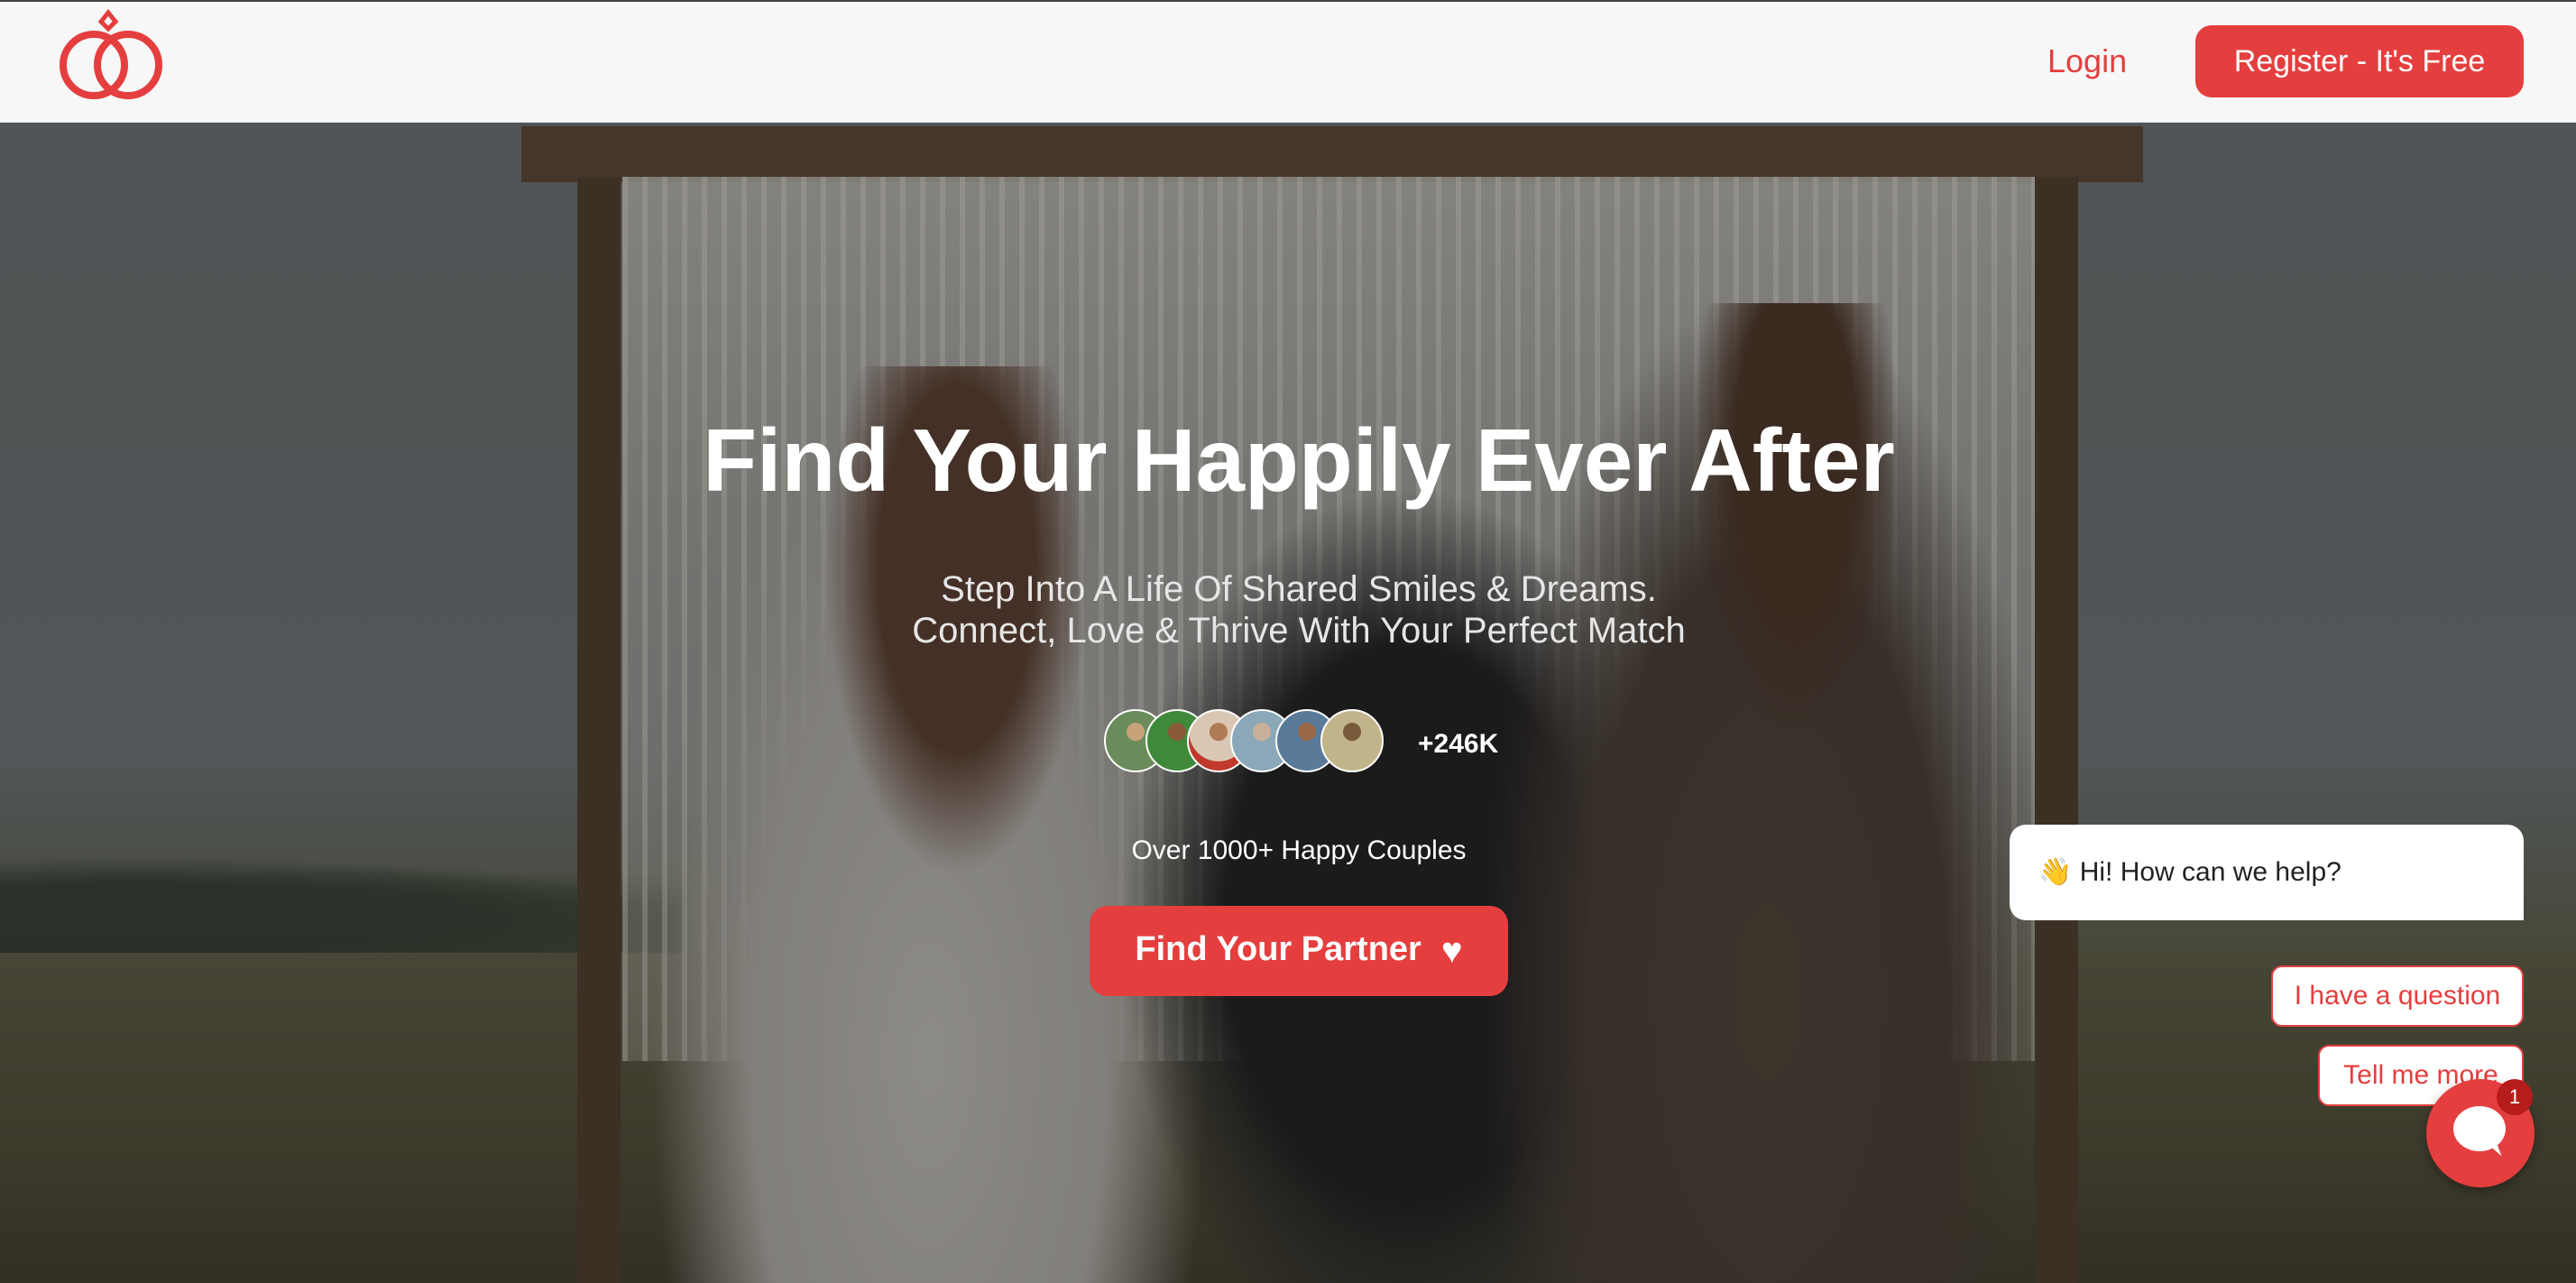 The width and height of the screenshot is (2576, 1283). I want to click on chat-option-question: I have a question, so click(2397, 996).